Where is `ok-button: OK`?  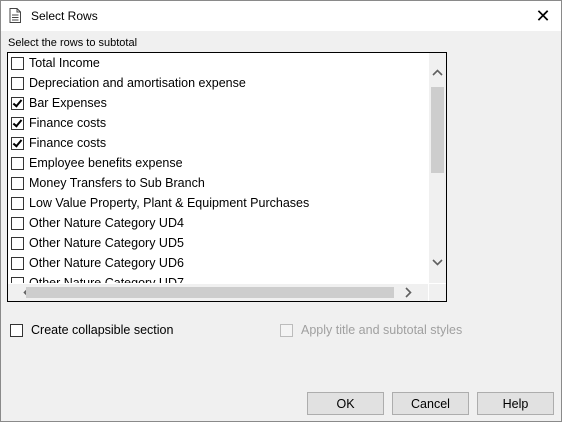
ok-button: OK is located at coordinates (345, 403).